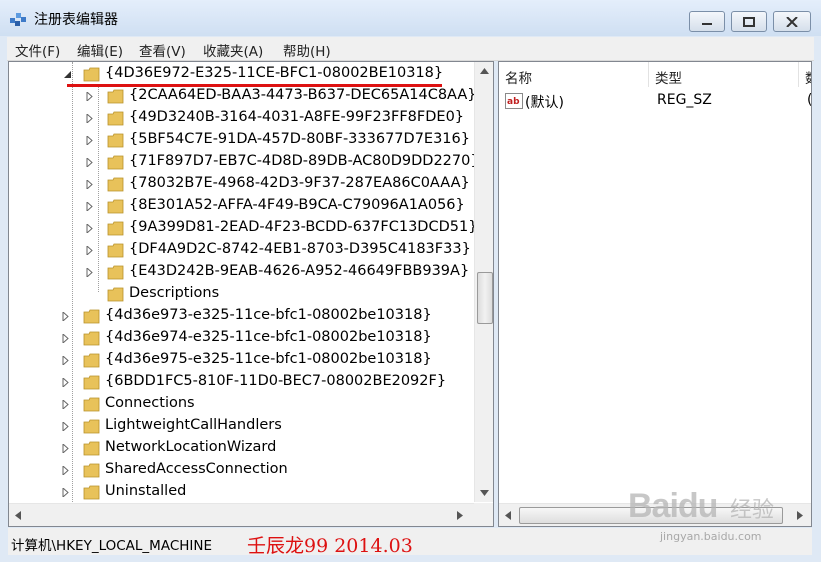 The height and width of the screenshot is (562, 821). Describe the element at coordinates (307, 50) in the screenshot. I see `menu-help: 帮助(H)` at that location.